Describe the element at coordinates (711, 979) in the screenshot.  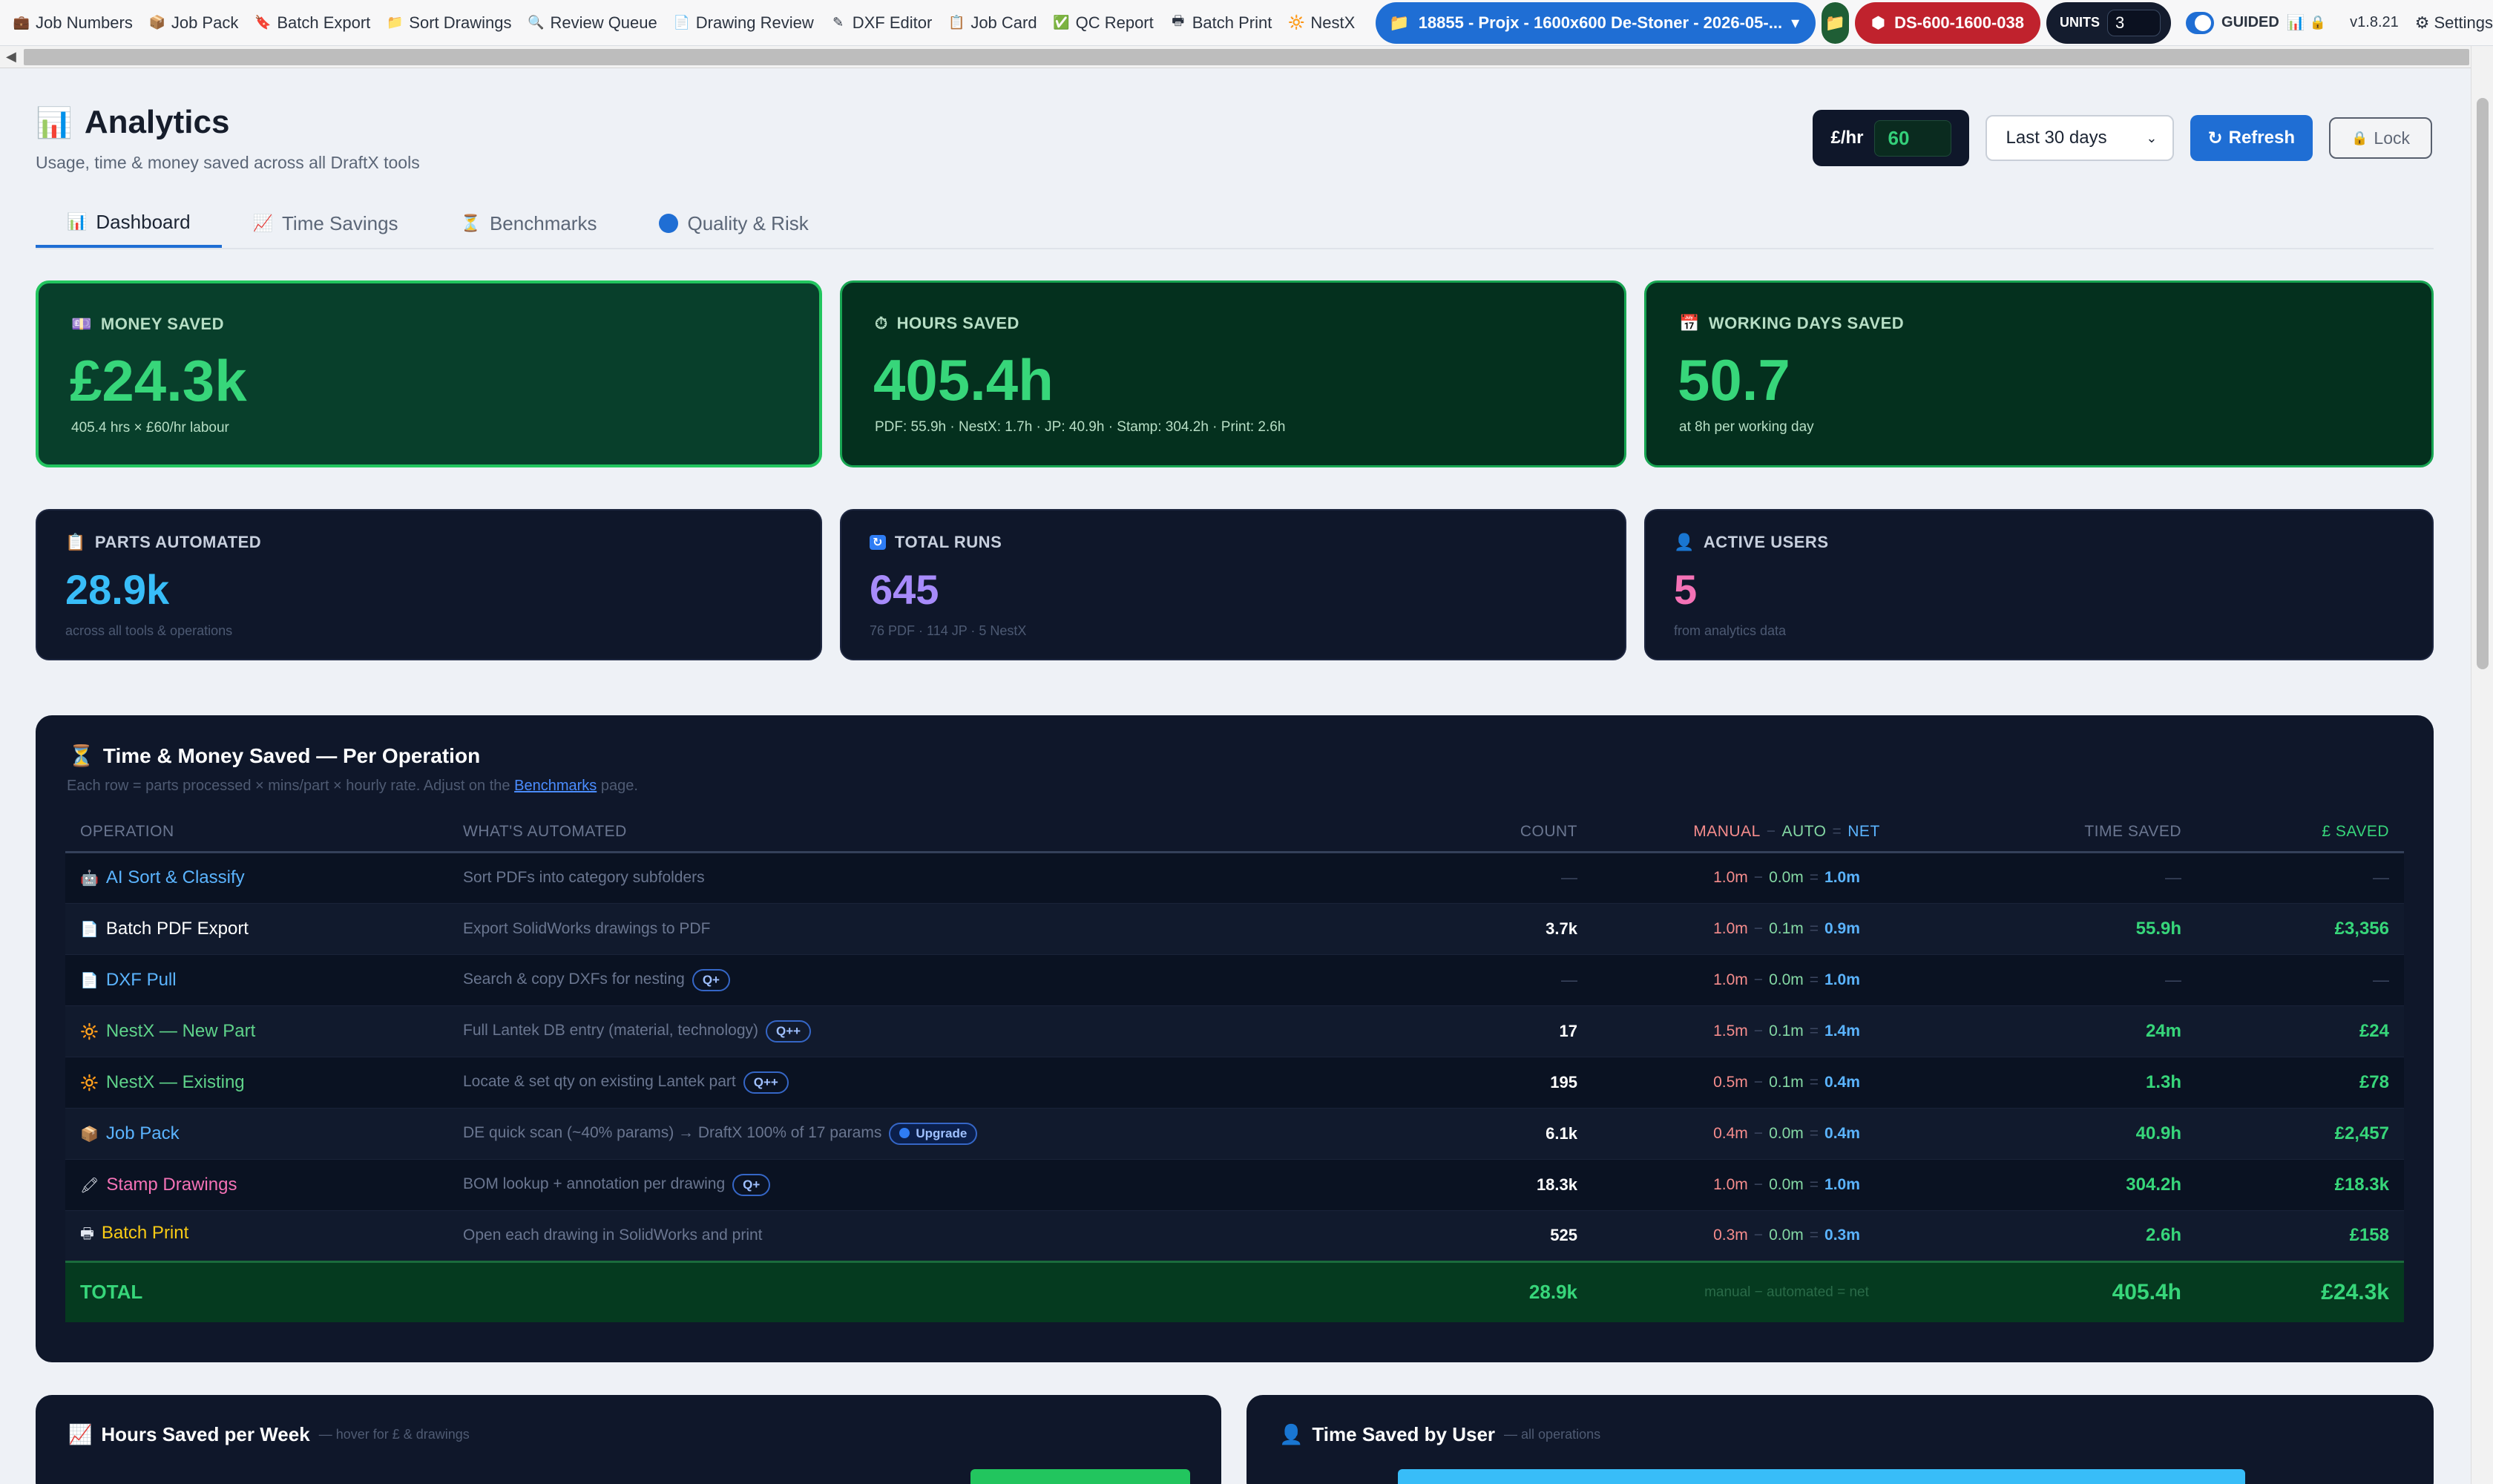
I see `quality-badge: Q+` at that location.